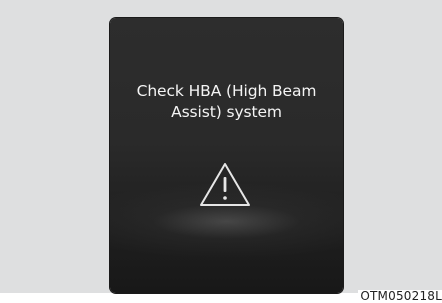  Describe the element at coordinates (226, 91) in the screenshot. I see `warning-message-line-1: Check HBA (High Beam` at that location.